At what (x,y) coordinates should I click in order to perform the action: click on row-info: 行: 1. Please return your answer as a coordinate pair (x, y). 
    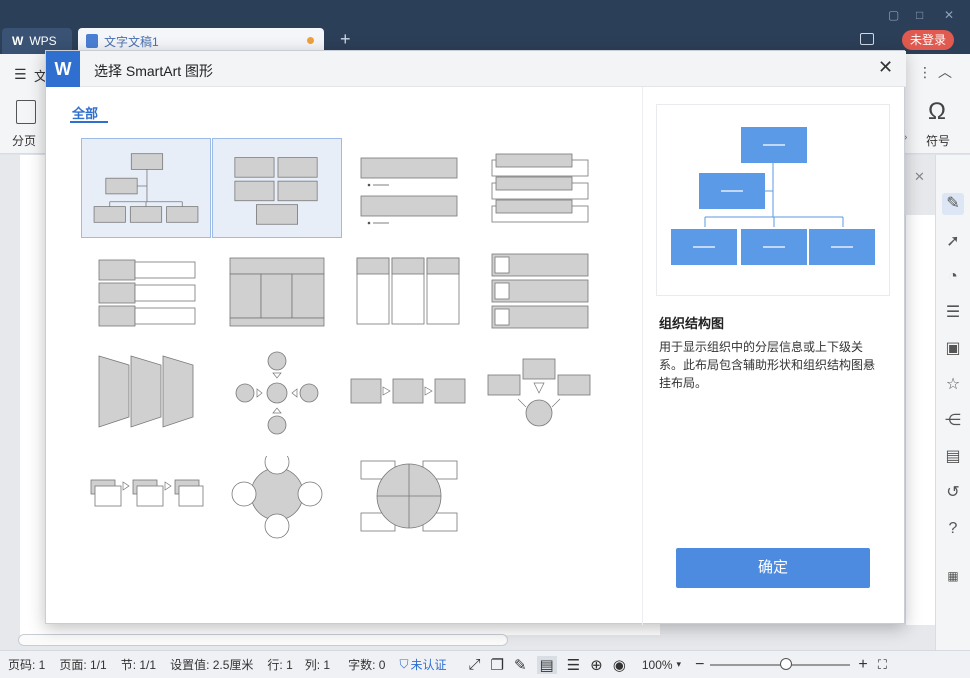
    Looking at the image, I should click on (280, 665).